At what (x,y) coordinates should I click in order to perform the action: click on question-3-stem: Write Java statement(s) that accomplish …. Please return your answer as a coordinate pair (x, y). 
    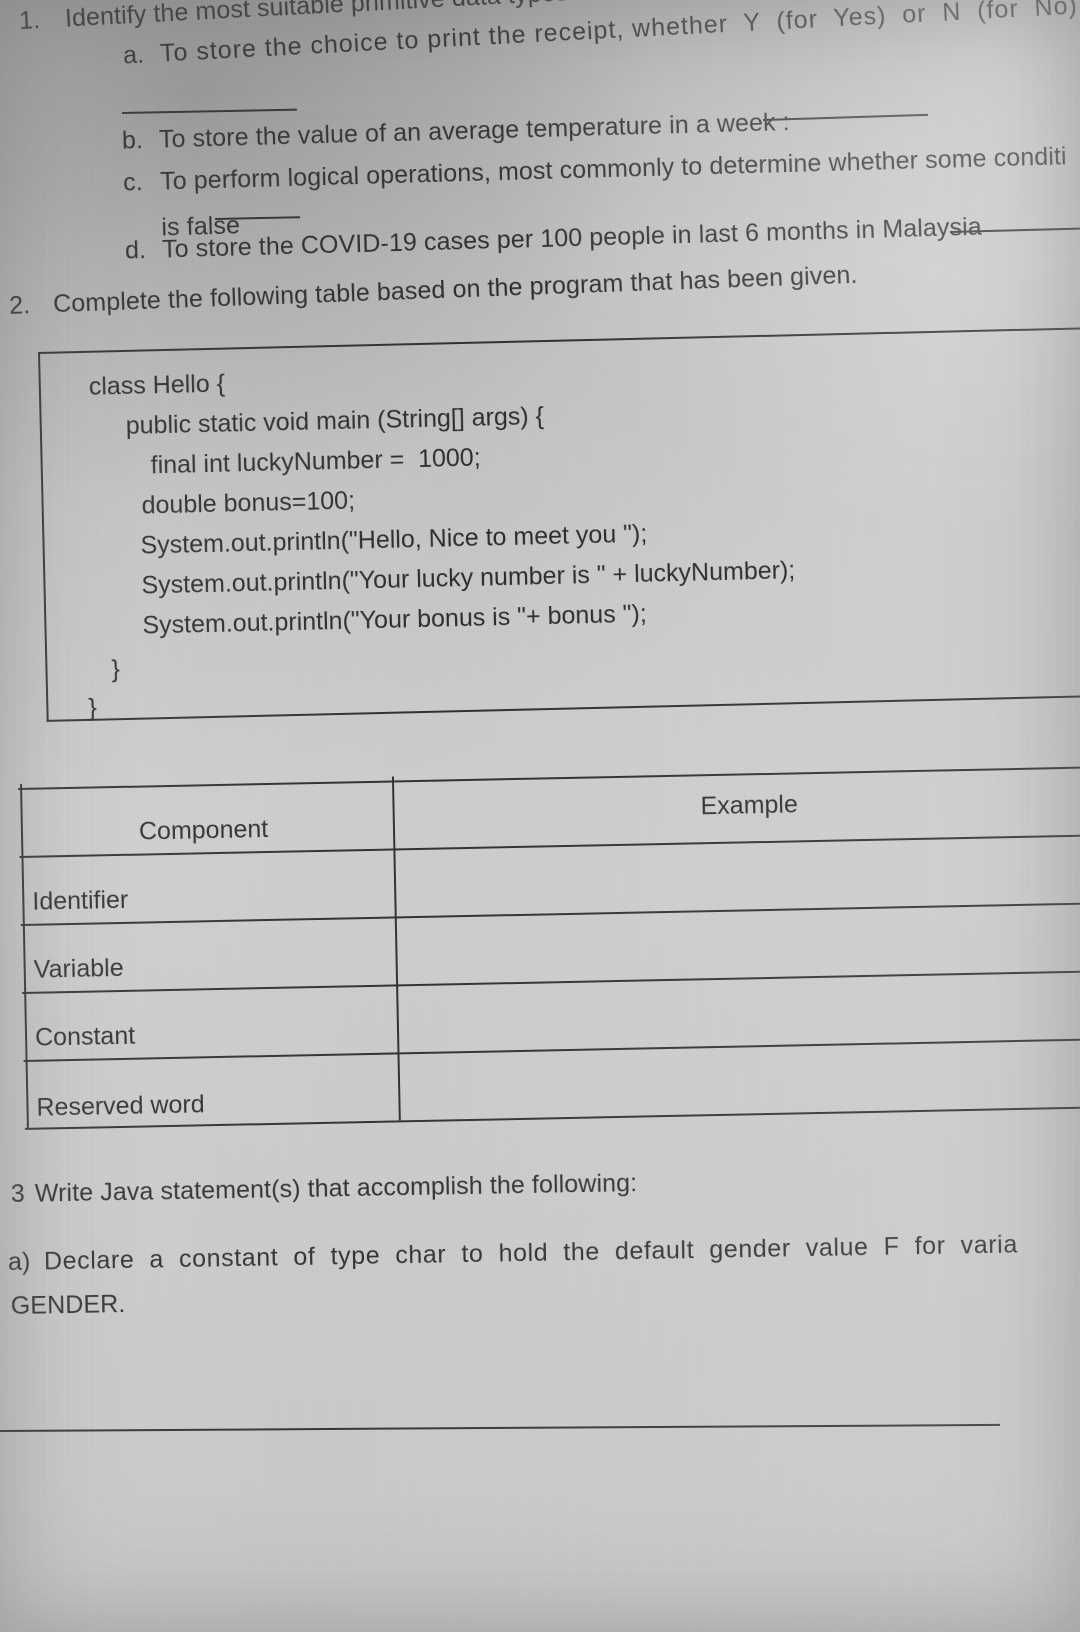
    Looking at the image, I should click on (336, 1188).